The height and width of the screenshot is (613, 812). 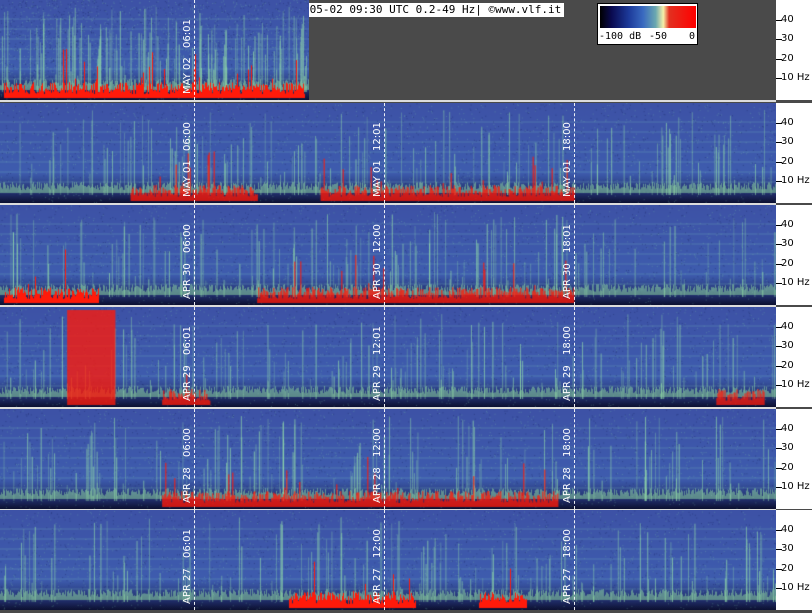 I want to click on time-label: 18:01, so click(x=567, y=238).